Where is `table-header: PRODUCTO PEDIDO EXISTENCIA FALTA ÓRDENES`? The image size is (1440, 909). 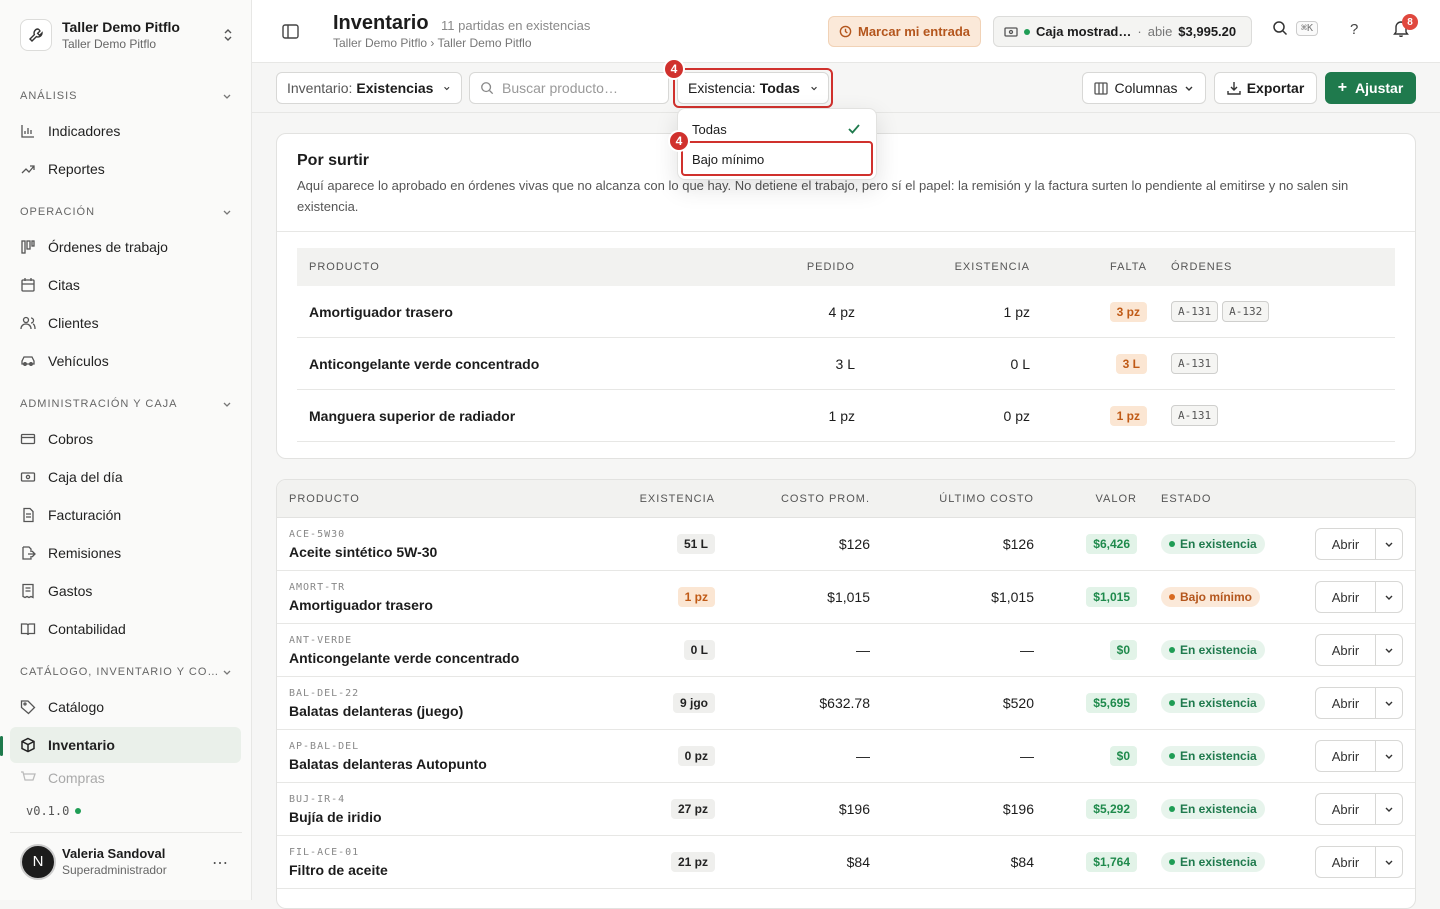
table-header: PRODUCTO PEDIDO EXISTENCIA FALTA ÓRDENES is located at coordinates (846, 267).